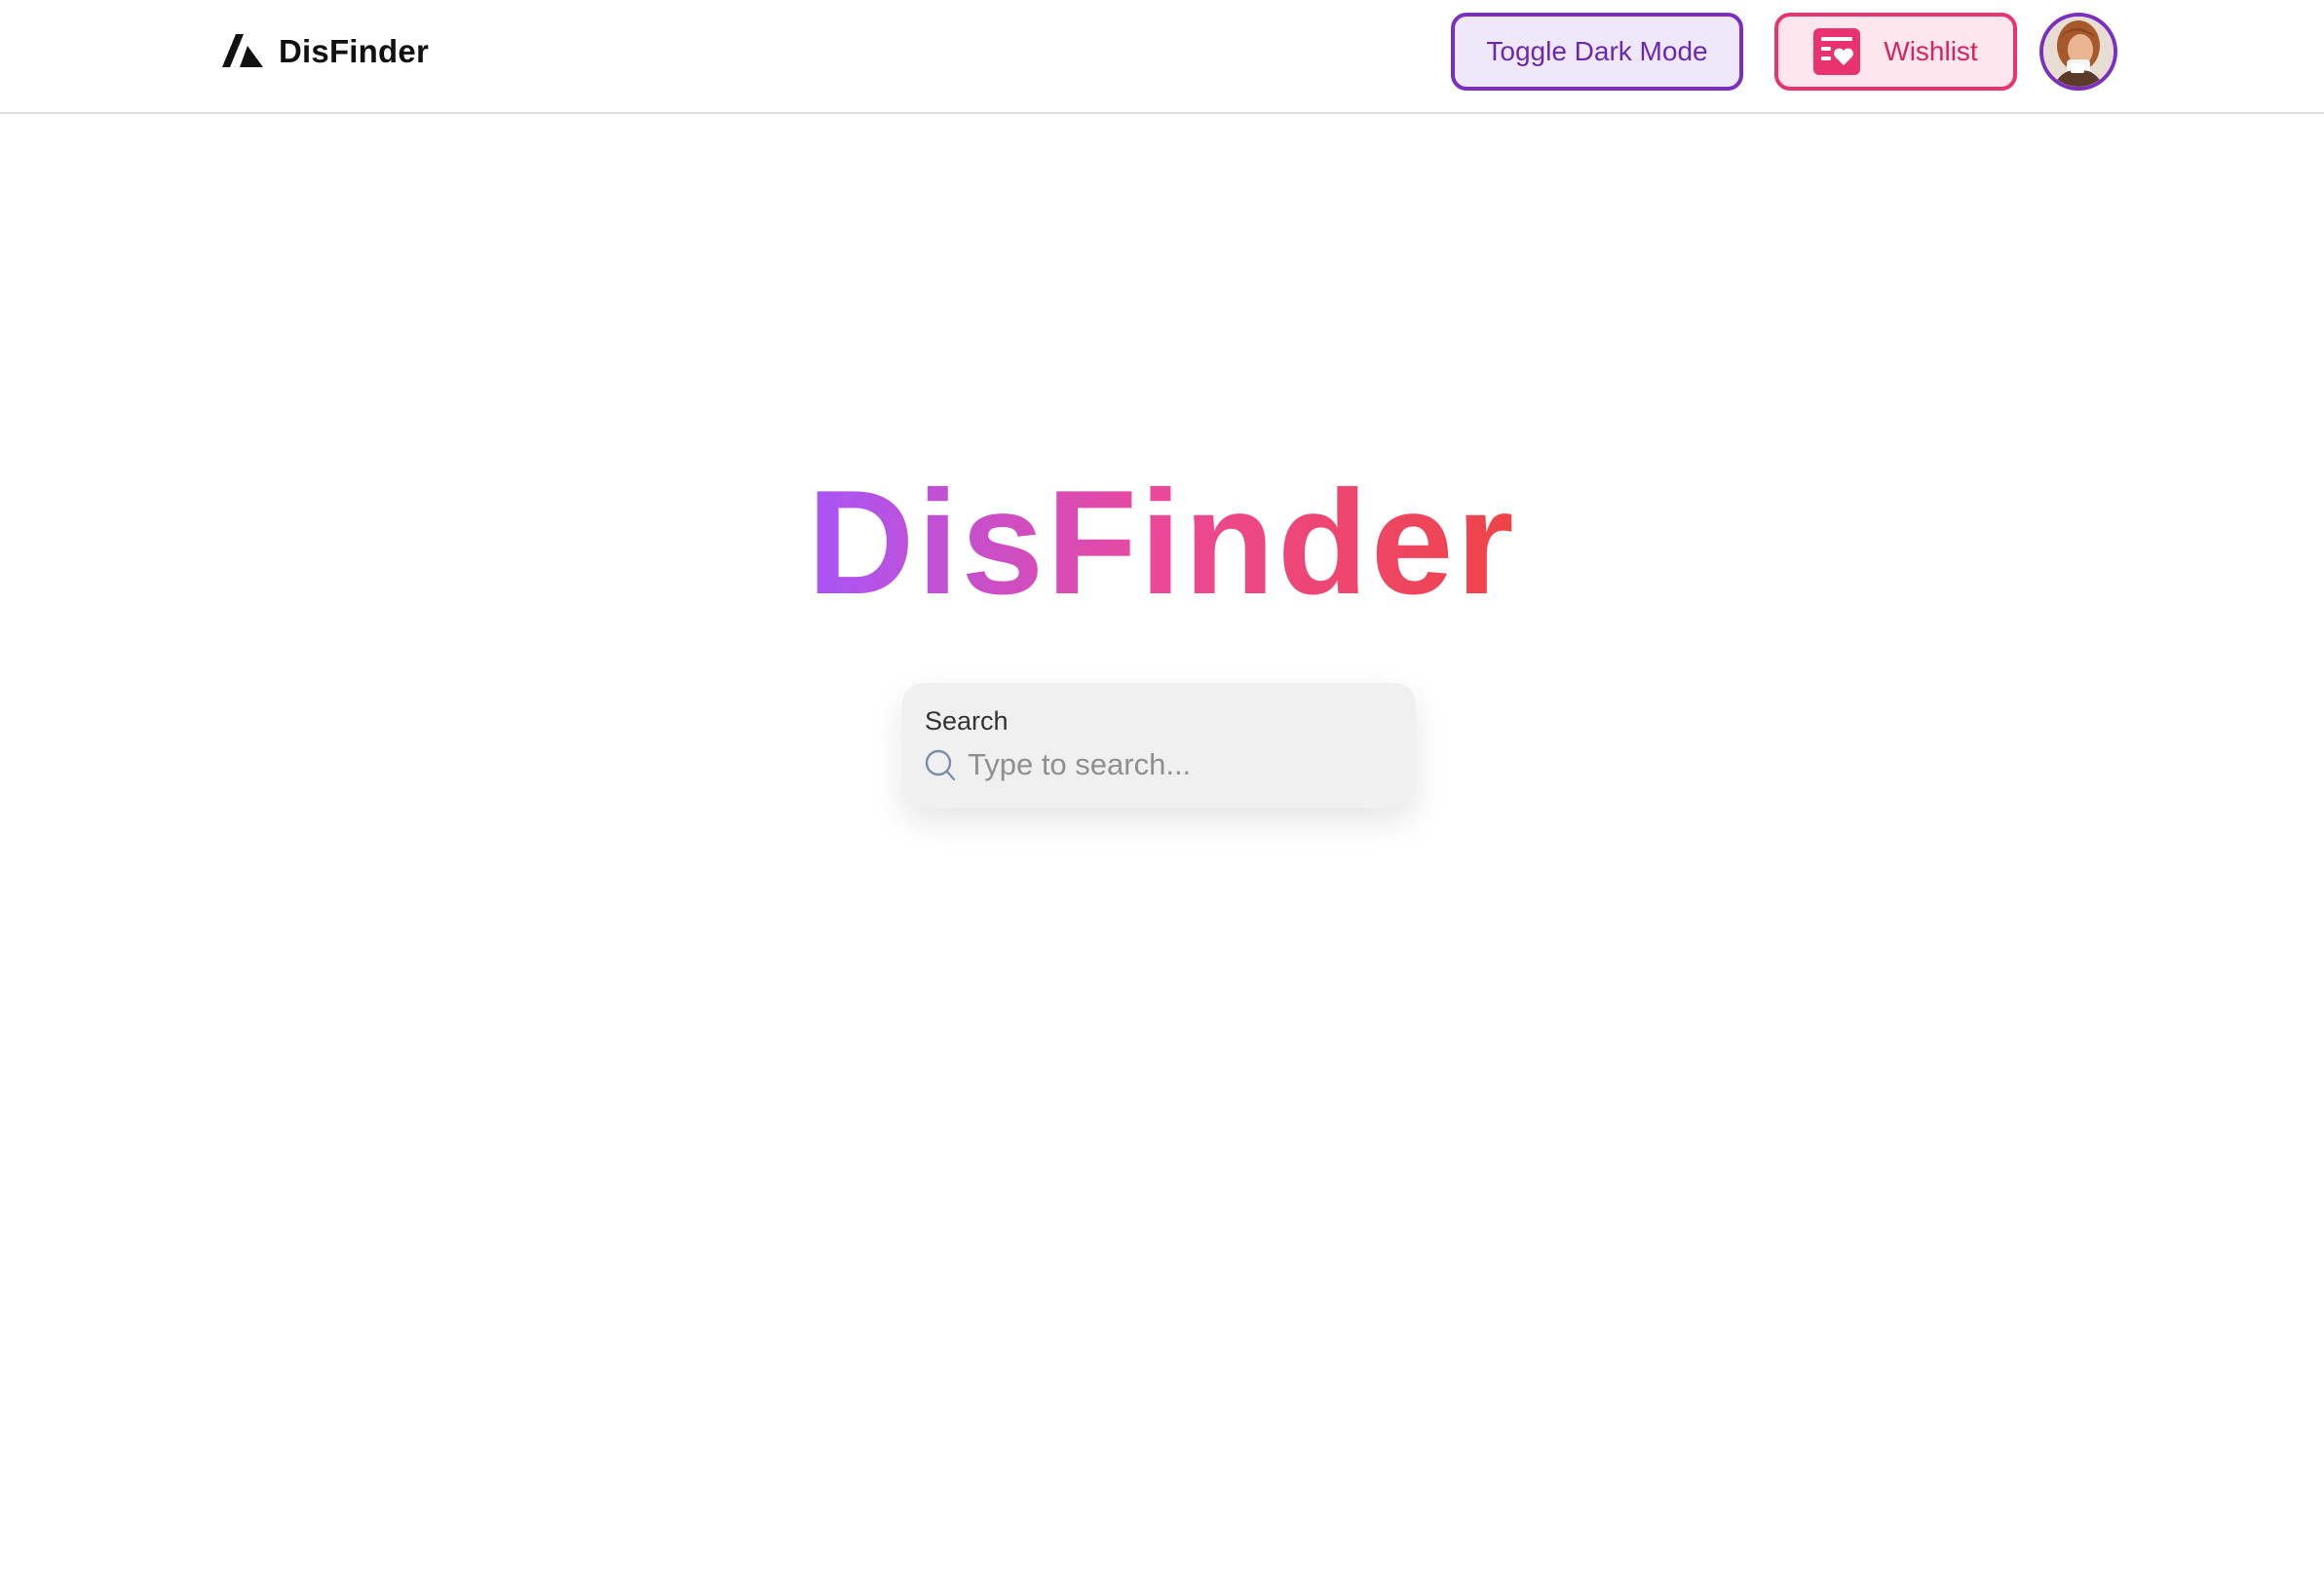 The image size is (2324, 1587). What do you see at coordinates (941, 765) in the screenshot?
I see `search-icon` at bounding box center [941, 765].